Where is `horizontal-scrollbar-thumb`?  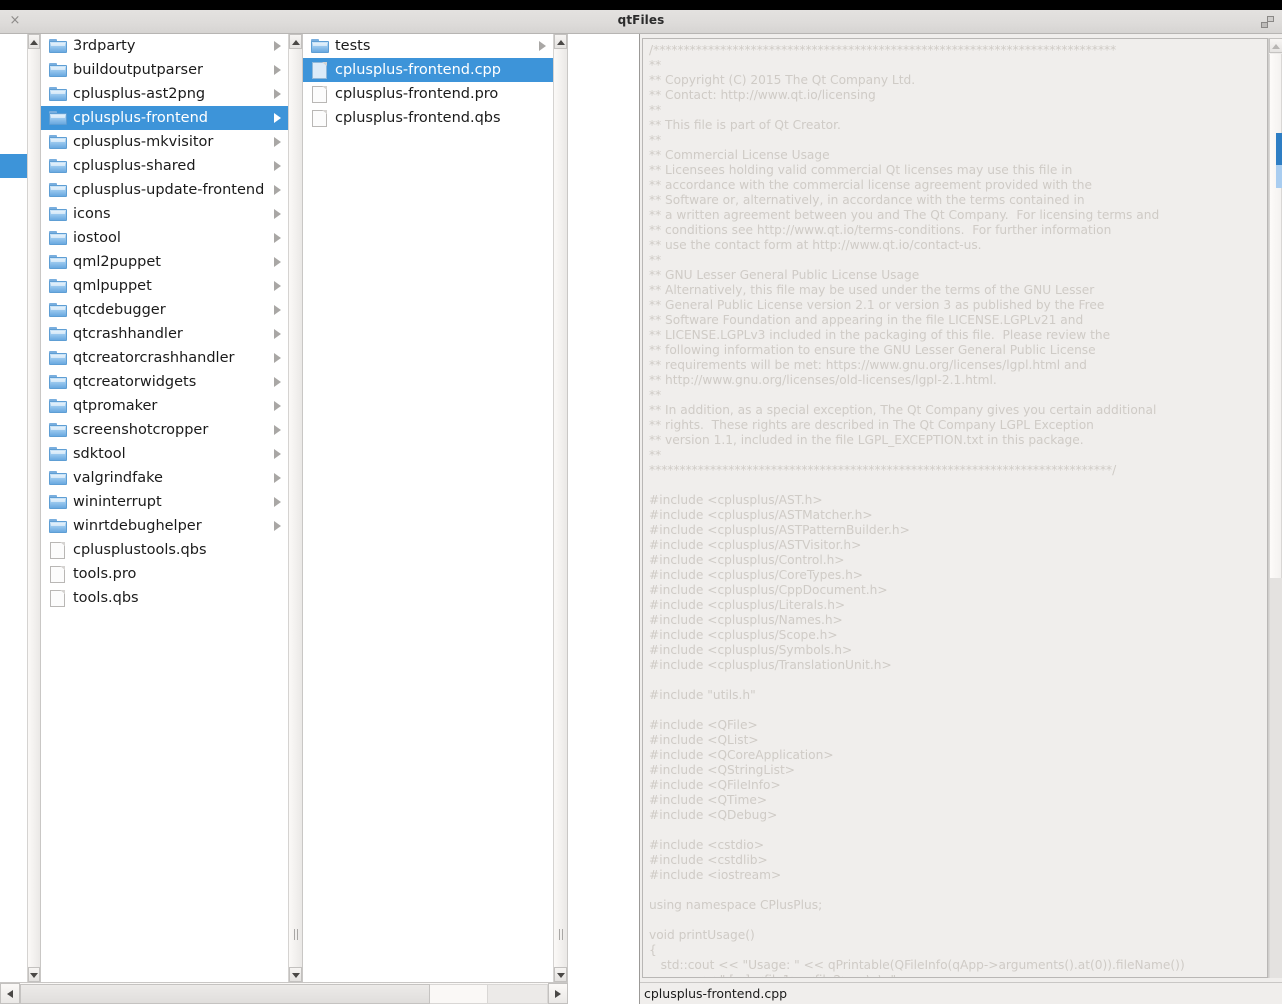 horizontal-scrollbar-thumb is located at coordinates (225, 994).